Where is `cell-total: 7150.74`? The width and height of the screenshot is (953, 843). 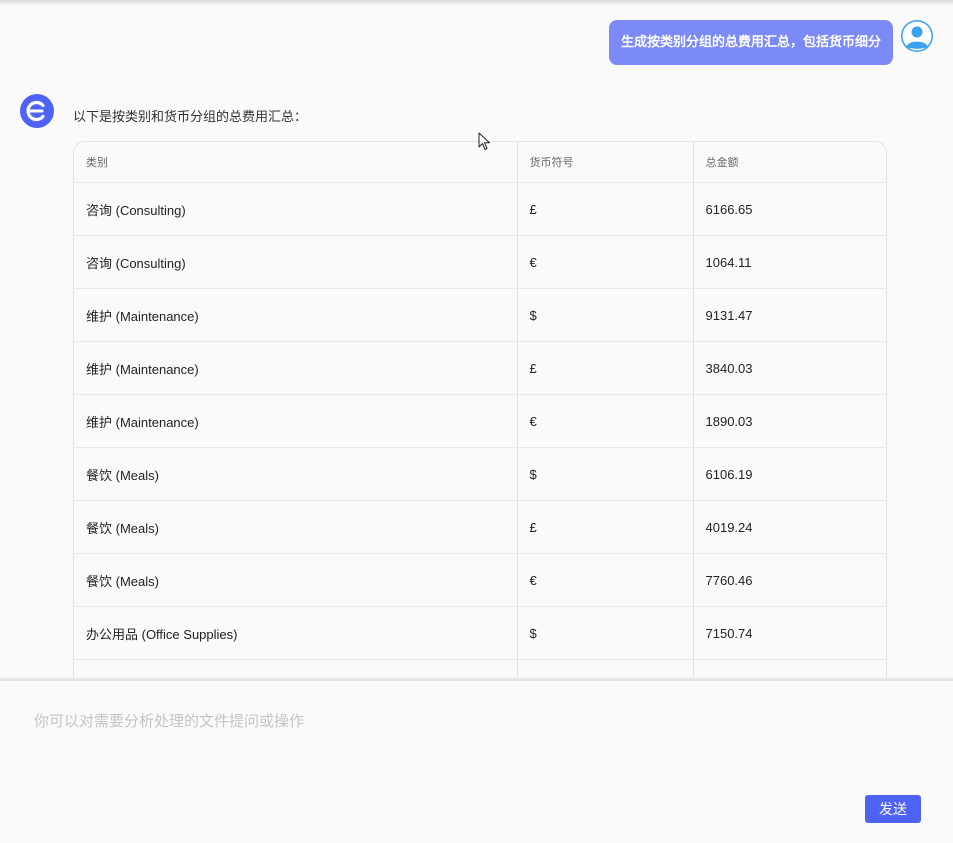 cell-total: 7150.74 is located at coordinates (789, 633).